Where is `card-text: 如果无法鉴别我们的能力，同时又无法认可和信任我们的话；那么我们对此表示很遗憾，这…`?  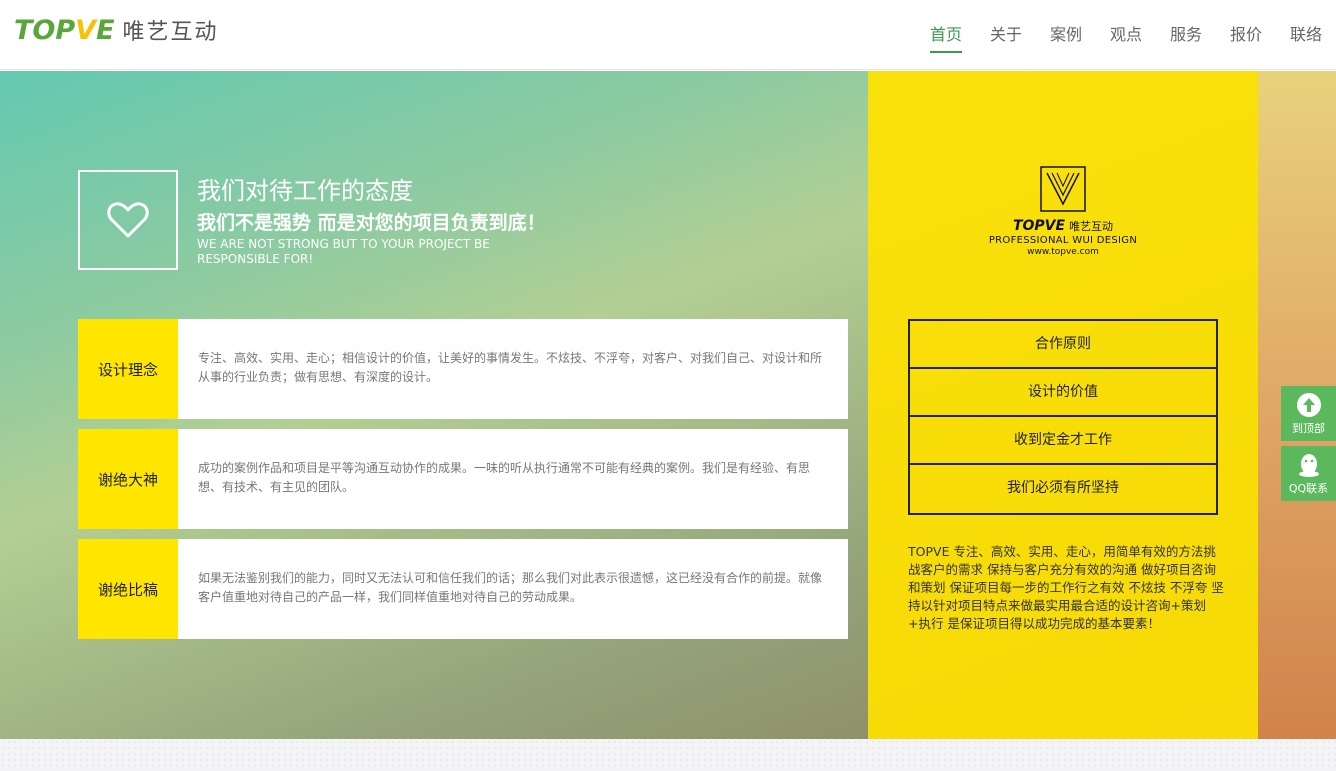
card-text: 如果无法鉴别我们的能力，同时又无法认可和信任我们的话；那么我们对此表示很遗憾，这… is located at coordinates (510, 587).